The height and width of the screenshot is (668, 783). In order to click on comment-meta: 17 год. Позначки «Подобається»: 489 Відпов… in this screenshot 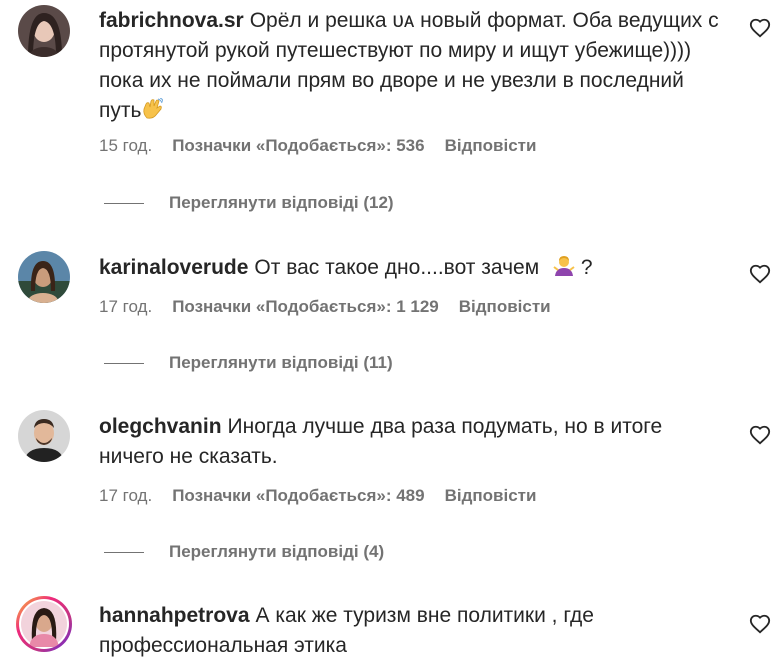, I will do `click(317, 496)`.